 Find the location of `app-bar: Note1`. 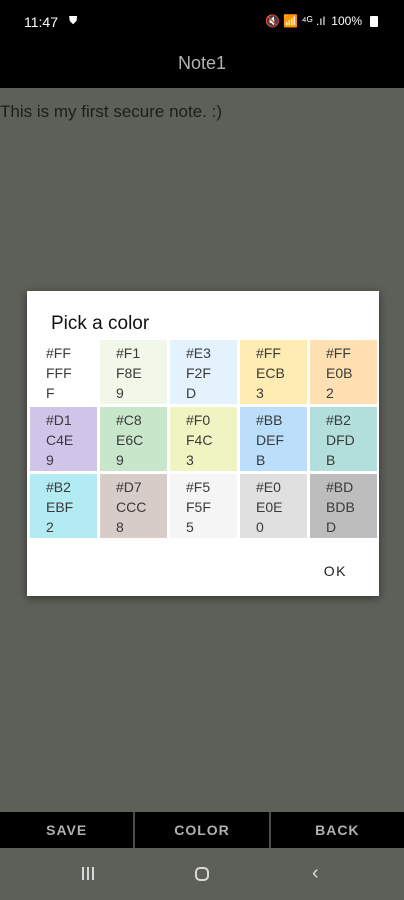

app-bar: Note1 is located at coordinates (202, 64).